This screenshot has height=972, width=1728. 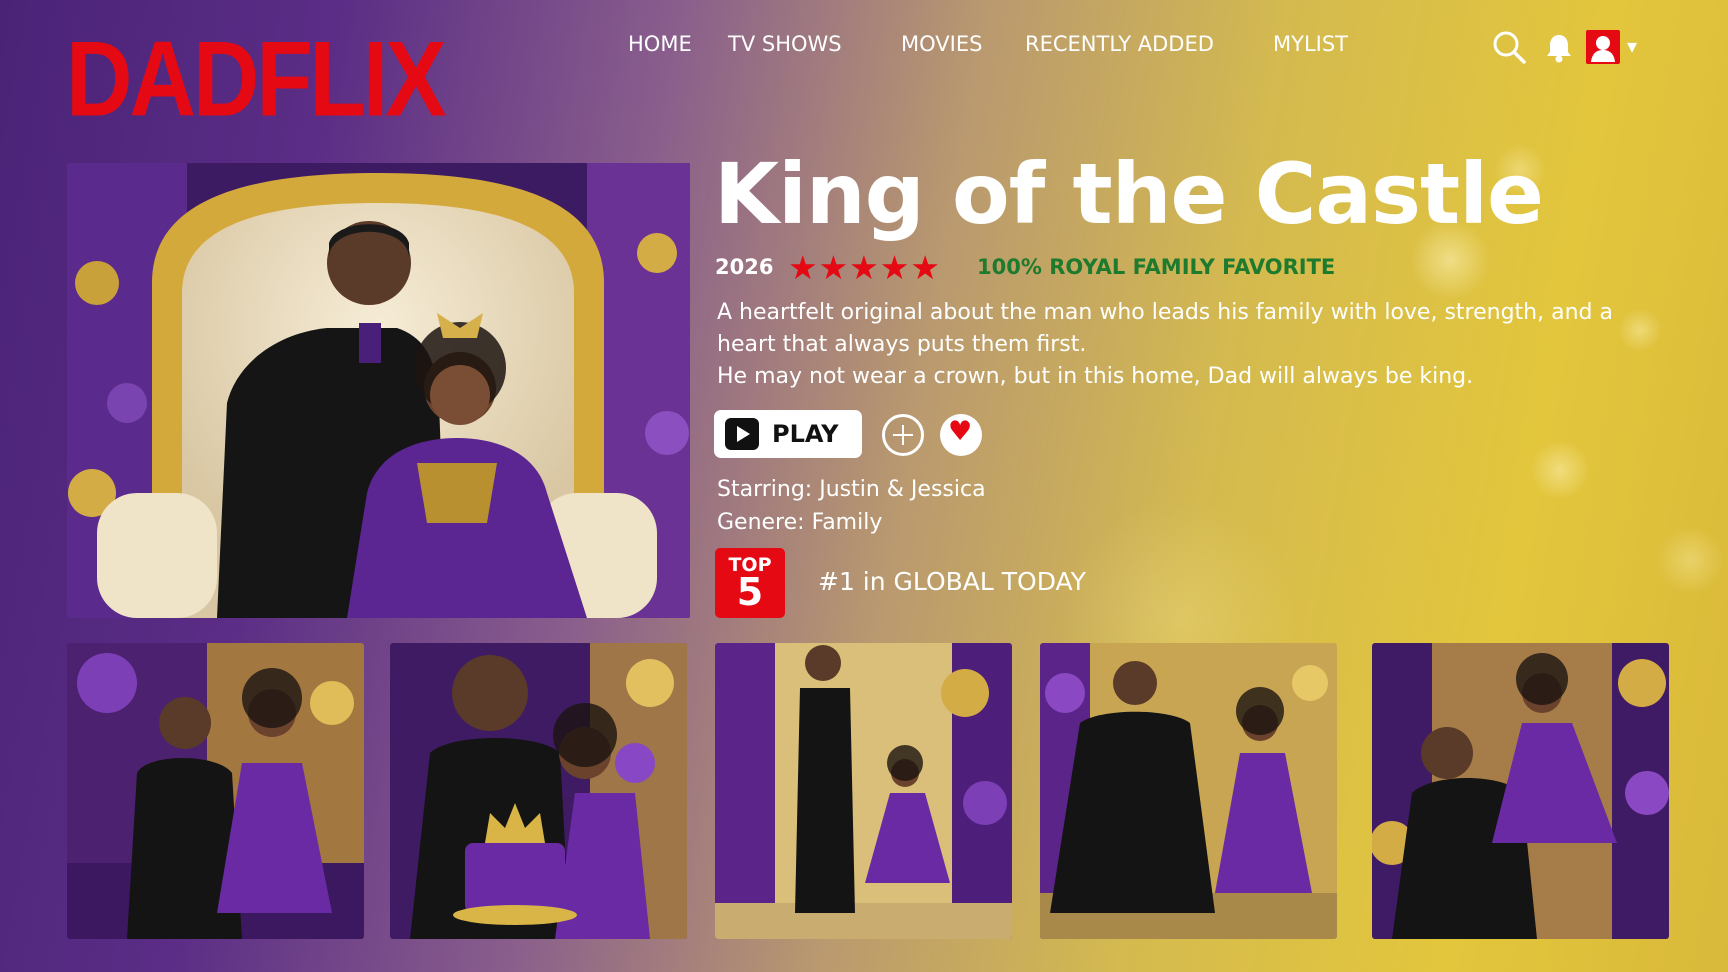 I want to click on dadflix-logo: DADFLIX, so click(x=256, y=79).